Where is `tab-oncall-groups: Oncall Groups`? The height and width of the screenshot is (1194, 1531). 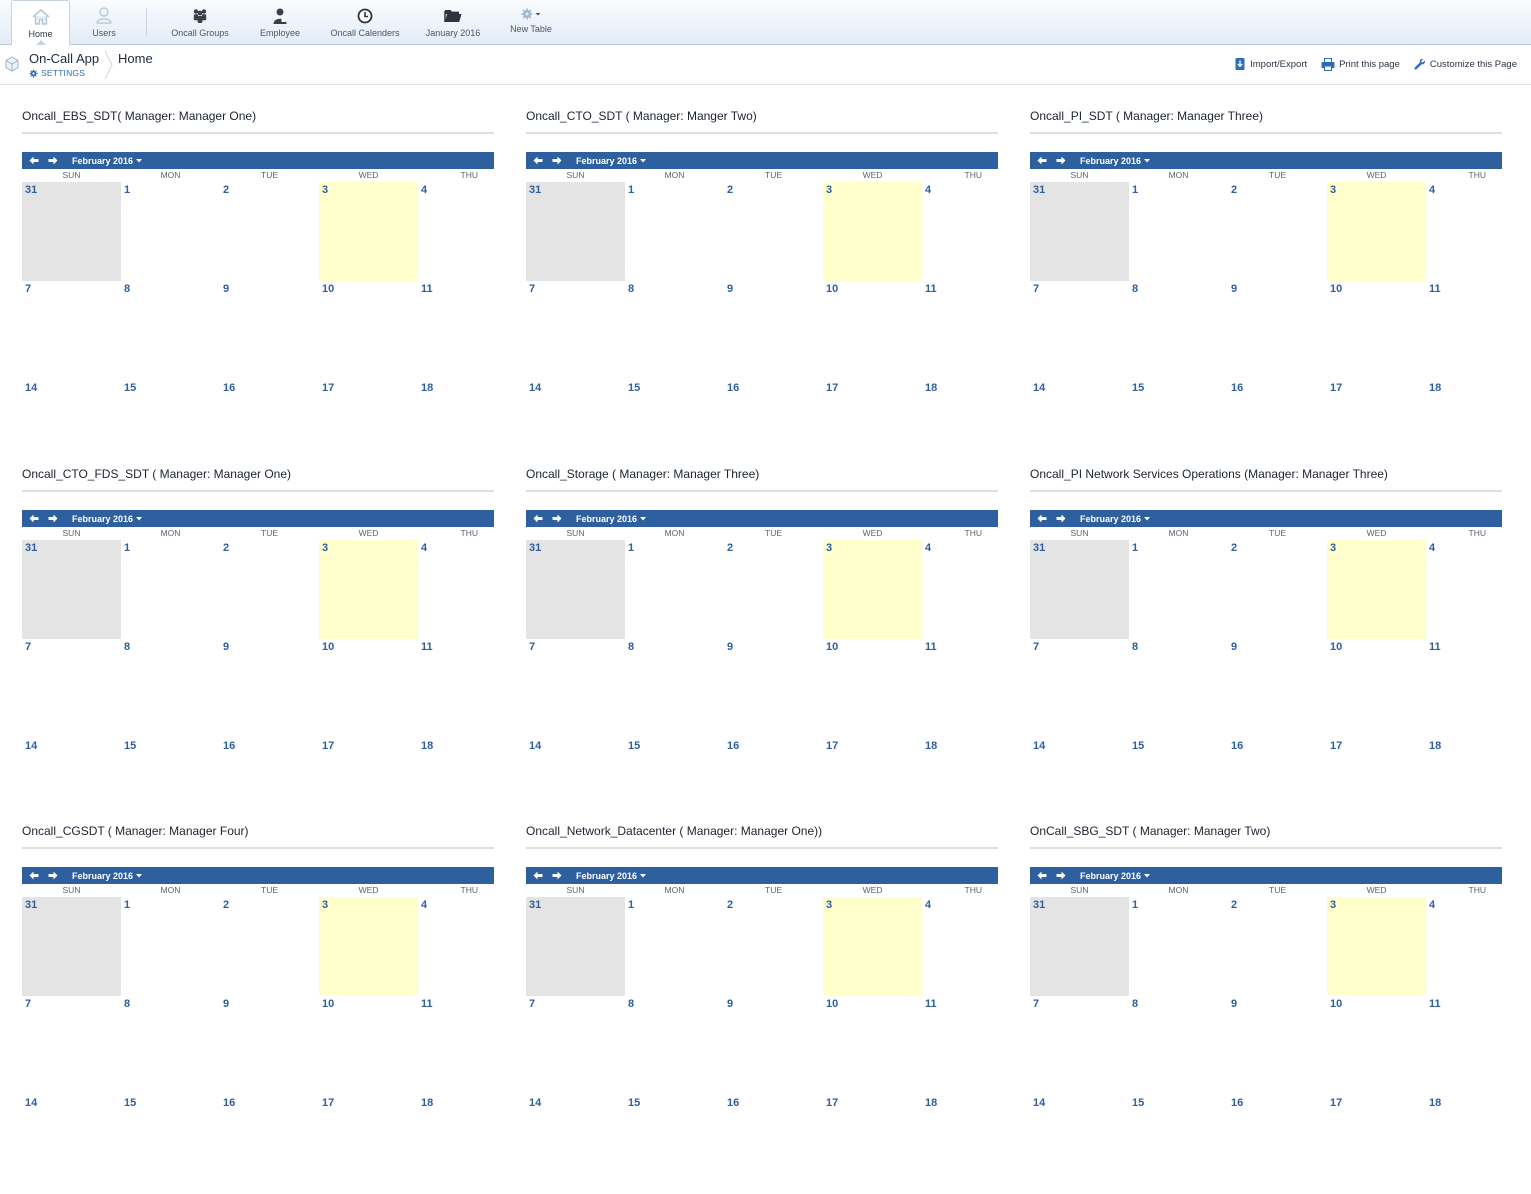
tab-oncall-groups: Oncall Groups is located at coordinates (200, 22).